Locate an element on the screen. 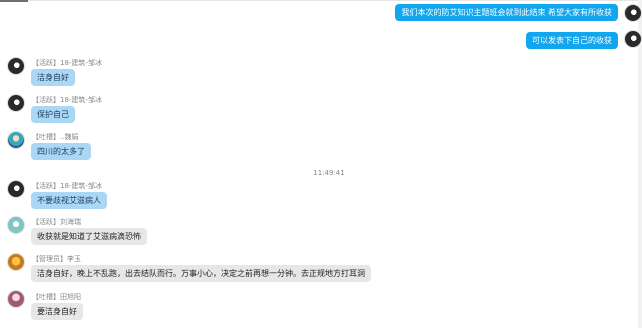 The image size is (642, 328). sender-name: 【管理员】李玉 is located at coordinates (56, 259).